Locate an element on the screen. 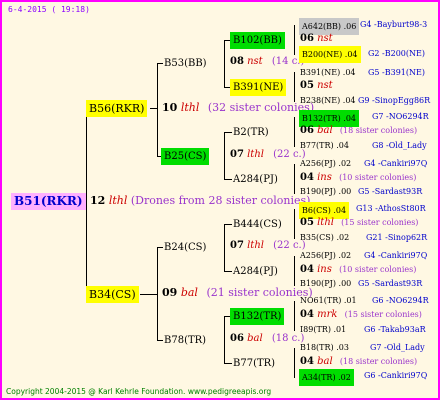  b132-info: 04 mrk (15 sister colonies) is located at coordinates (361, 314).